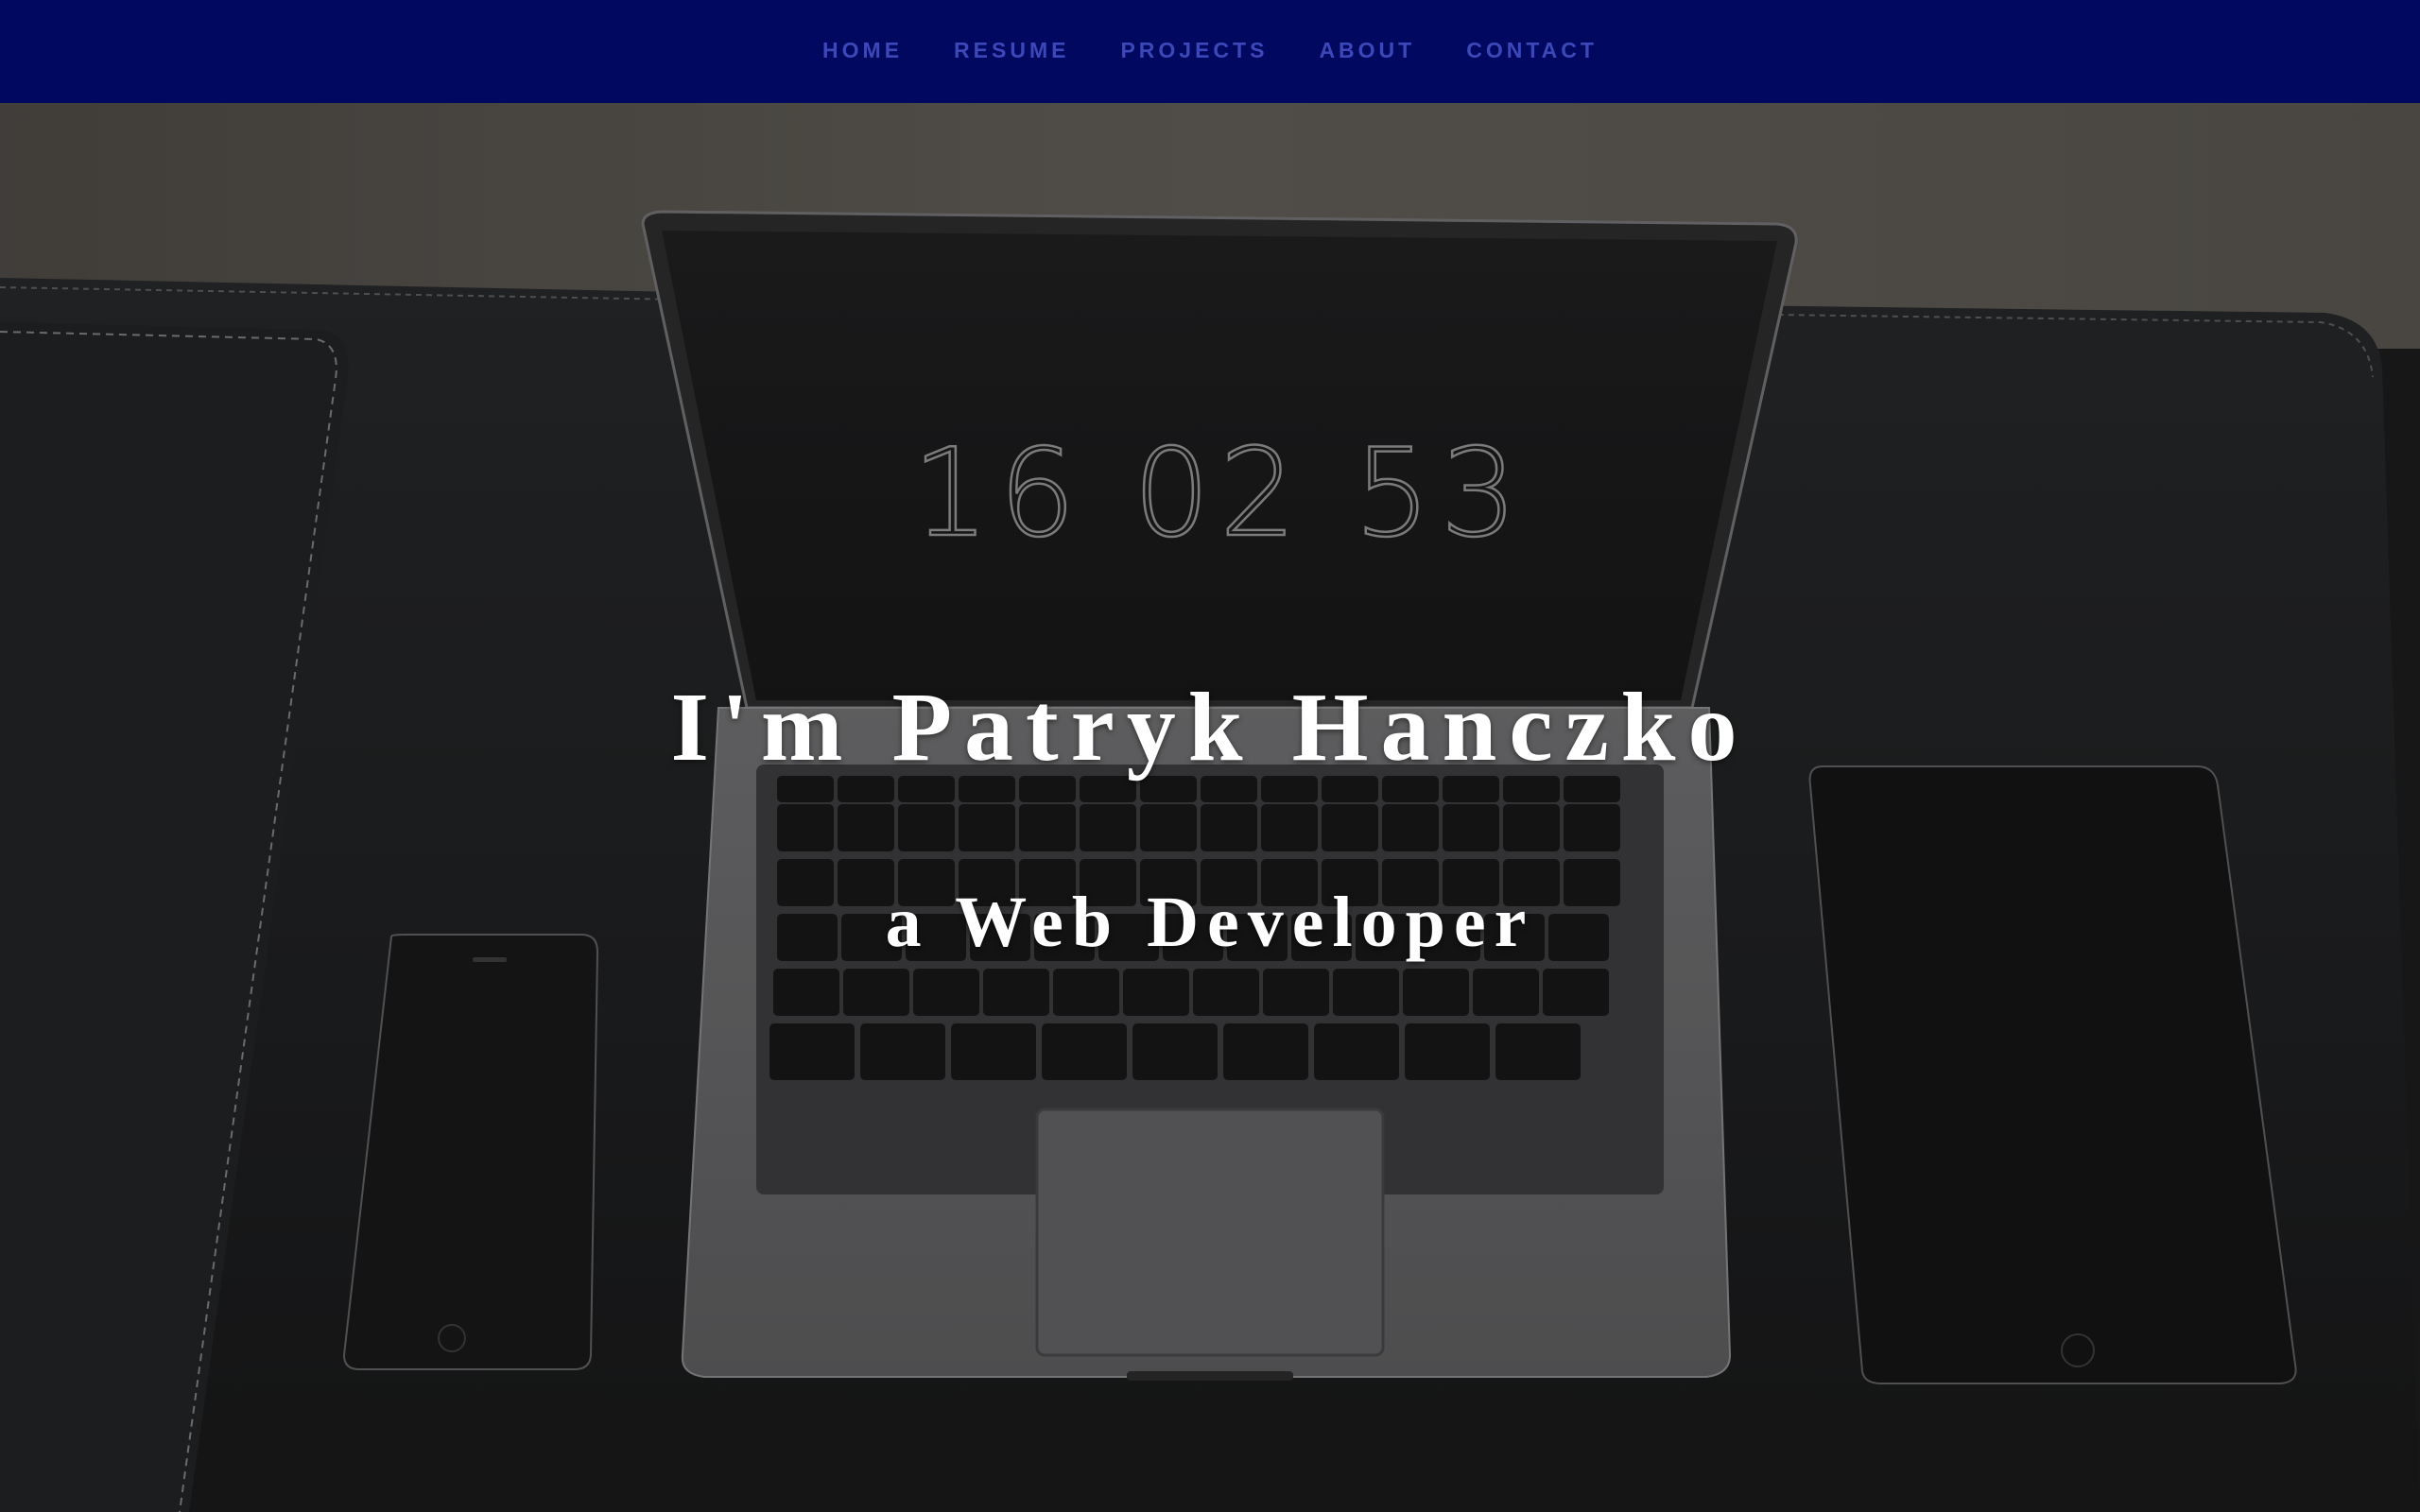 Image resolution: width=2420 pixels, height=1512 pixels. I want to click on hero-headline: I'm Patryk Hanczko, so click(1210, 727).